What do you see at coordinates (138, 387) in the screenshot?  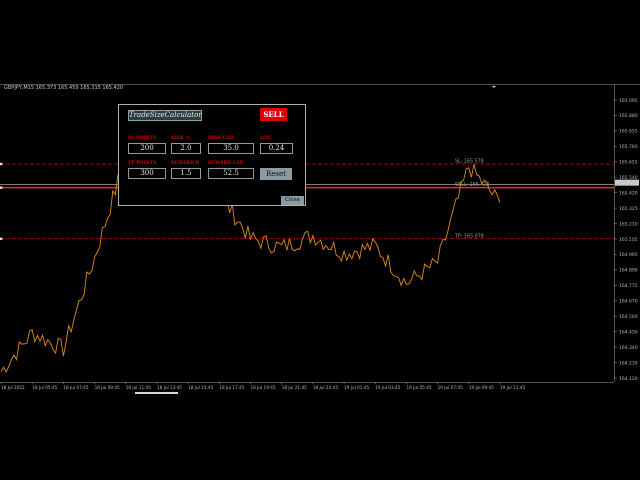 I see `time-tick-label: 18 Jul 11:45` at bounding box center [138, 387].